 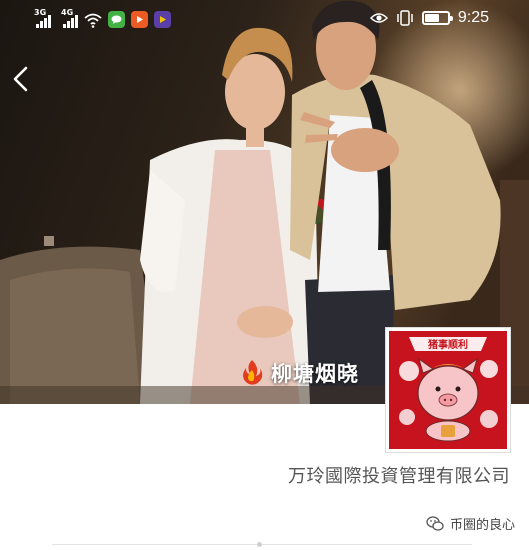 I want to click on battery-icon, so click(x=437, y=18).